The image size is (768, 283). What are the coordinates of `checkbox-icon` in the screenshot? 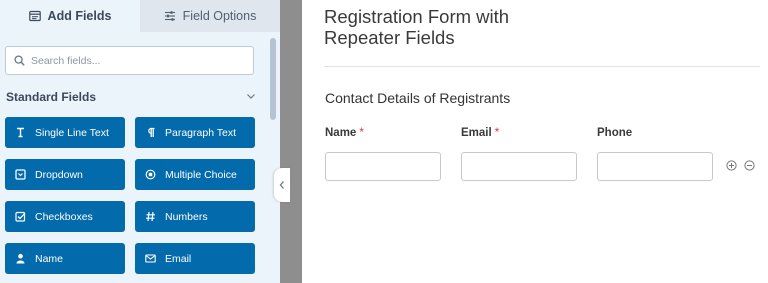 It's located at (20, 216).